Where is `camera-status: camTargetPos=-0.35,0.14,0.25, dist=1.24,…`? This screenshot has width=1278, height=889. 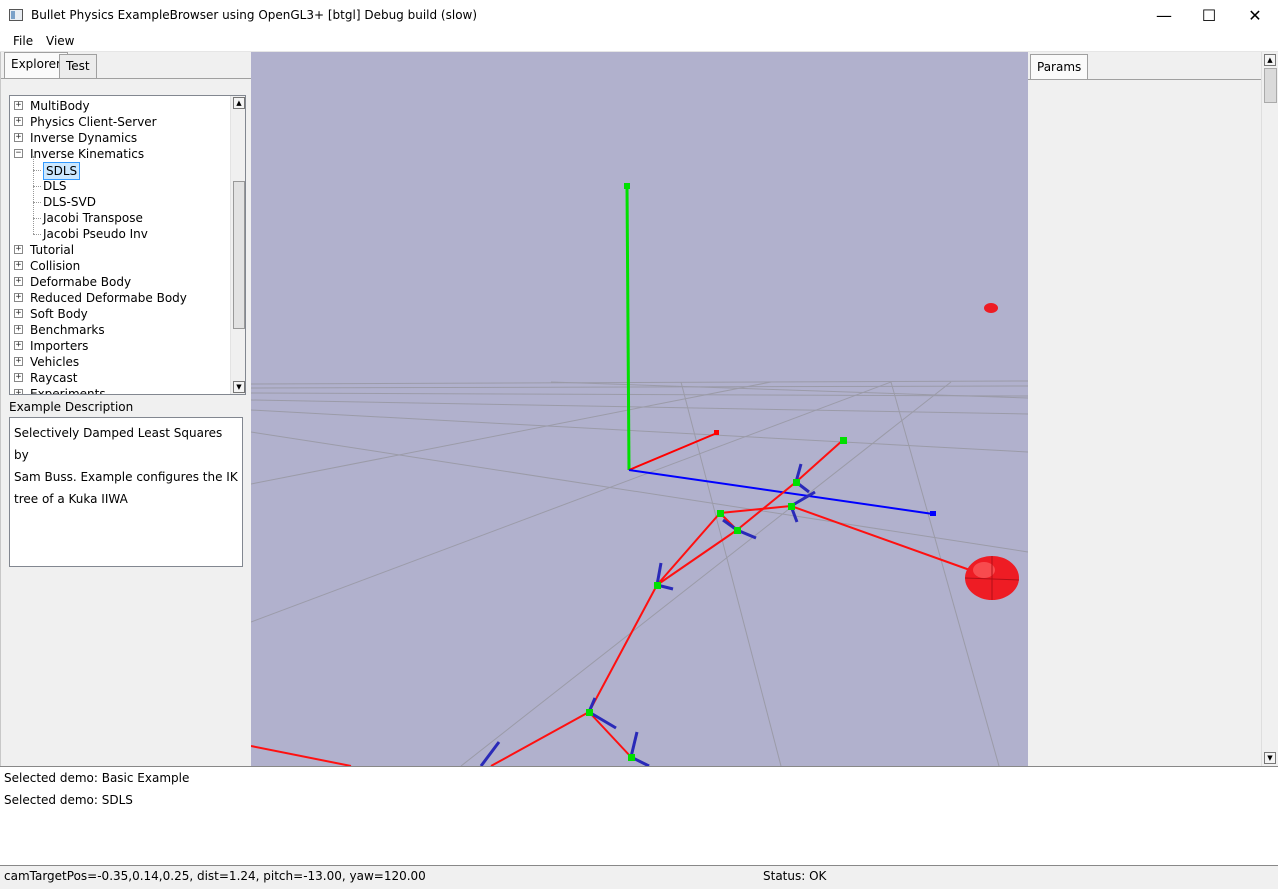 camera-status: camTargetPos=-0.35,0.14,0.25, dist=1.24,… is located at coordinates (215, 876).